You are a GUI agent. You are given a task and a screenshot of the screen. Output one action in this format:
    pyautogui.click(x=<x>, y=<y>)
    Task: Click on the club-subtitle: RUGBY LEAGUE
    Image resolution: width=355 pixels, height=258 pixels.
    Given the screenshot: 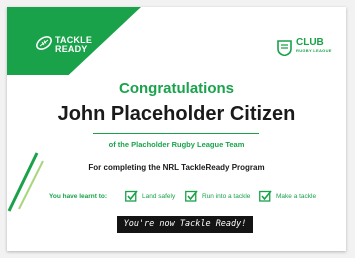 What is the action you would take?
    pyautogui.click(x=314, y=50)
    